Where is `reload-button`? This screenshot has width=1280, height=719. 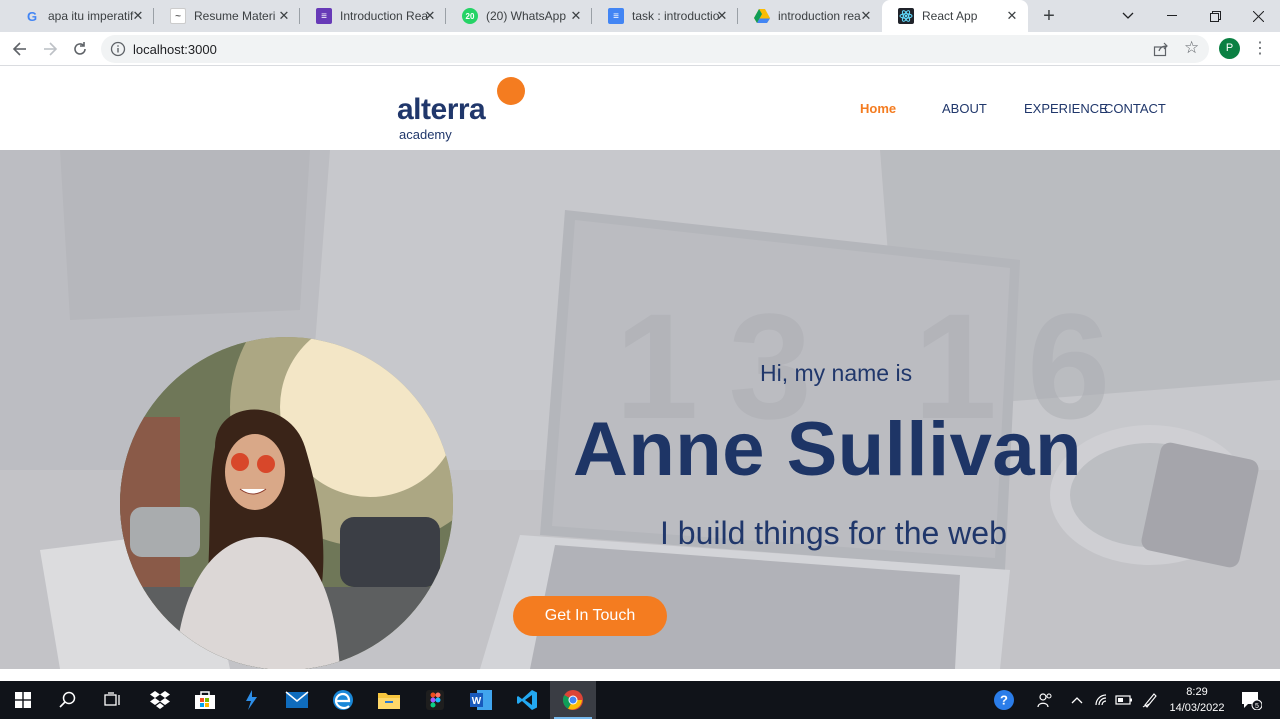 reload-button is located at coordinates (80, 49).